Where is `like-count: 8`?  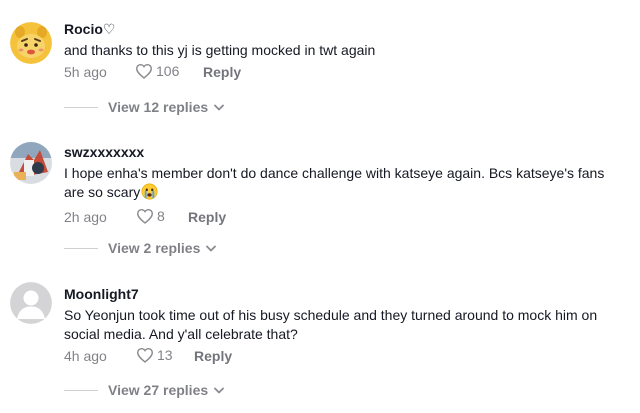
like-count: 8 is located at coordinates (161, 216).